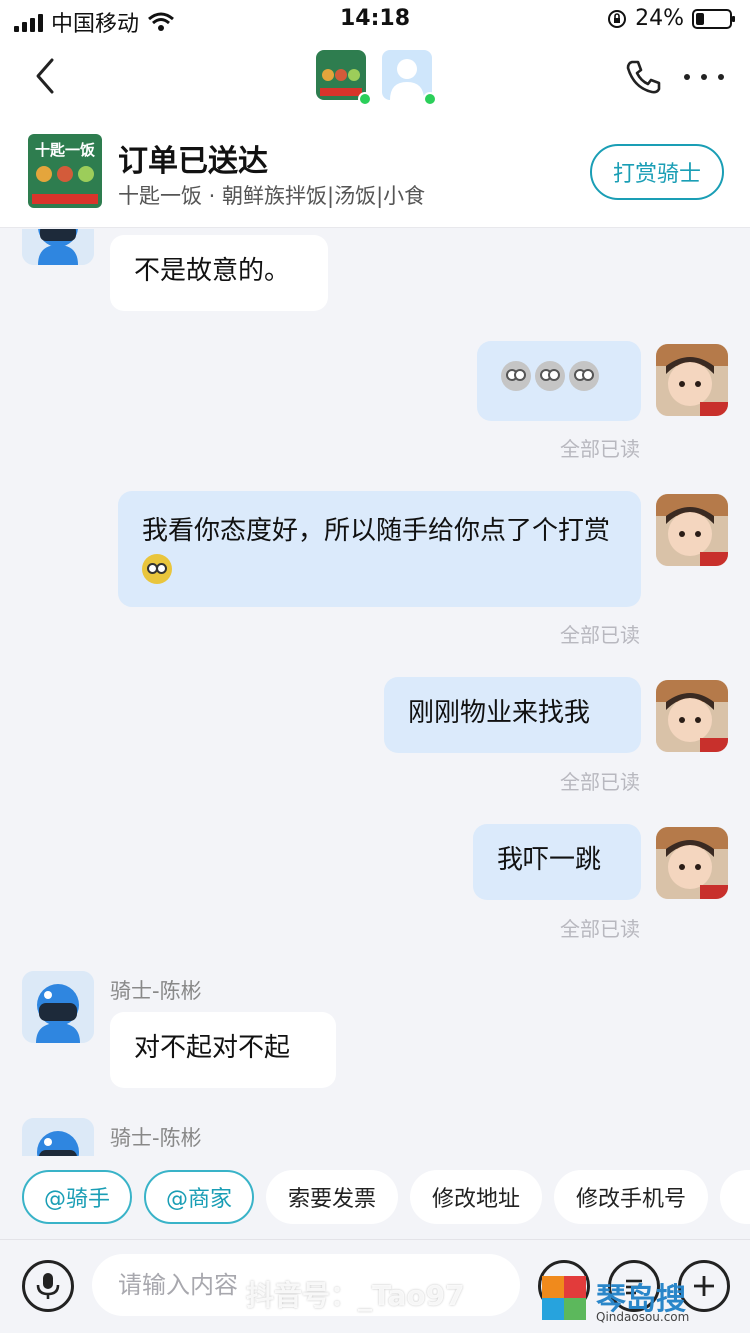 This screenshot has height=1333, width=750. Describe the element at coordinates (657, 172) in the screenshot. I see `tip-rider-button: 打赏骑士` at that location.